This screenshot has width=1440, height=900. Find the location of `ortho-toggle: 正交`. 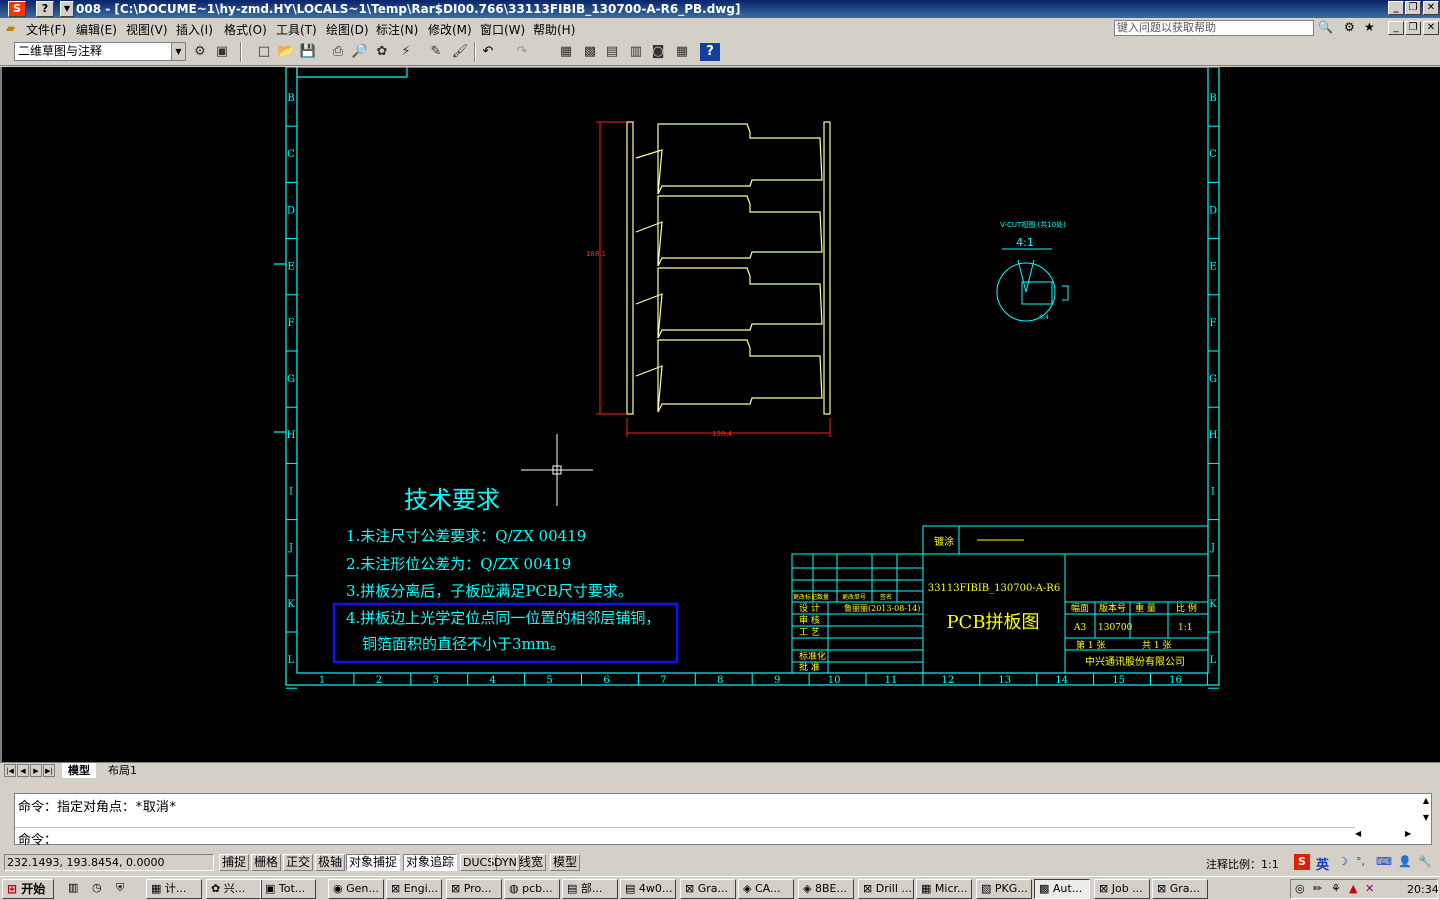

ortho-toggle: 正交 is located at coordinates (298, 862).